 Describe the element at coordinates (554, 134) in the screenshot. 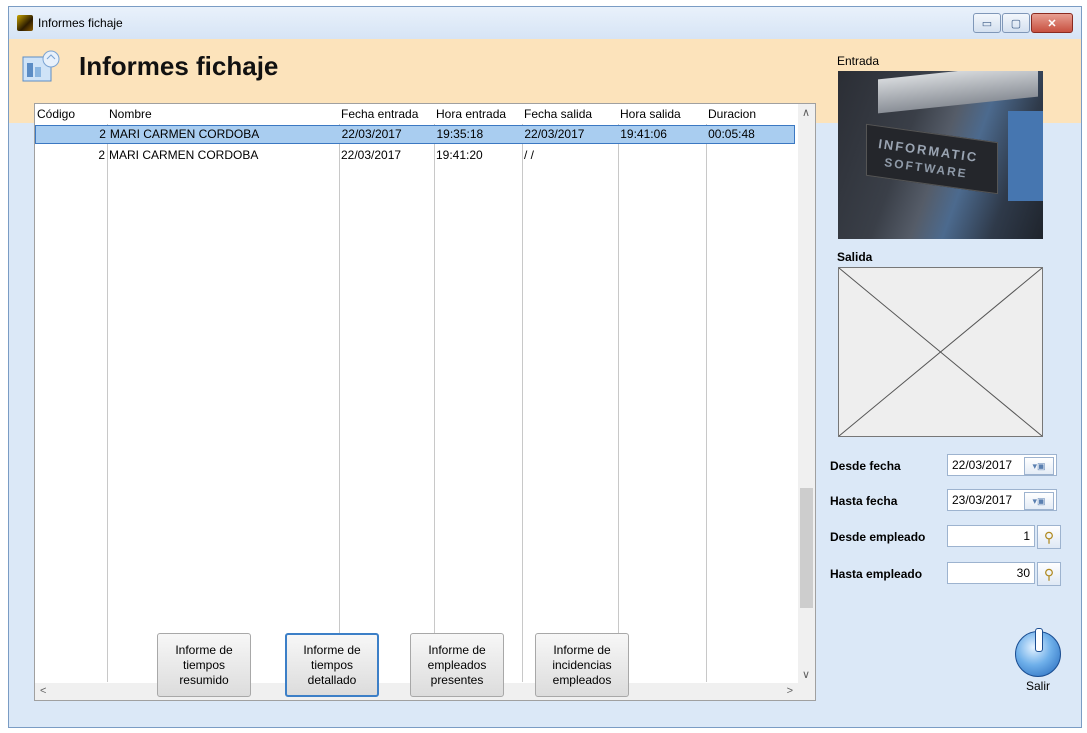

I see `cell-fecha-salida: 22/03/2017` at that location.